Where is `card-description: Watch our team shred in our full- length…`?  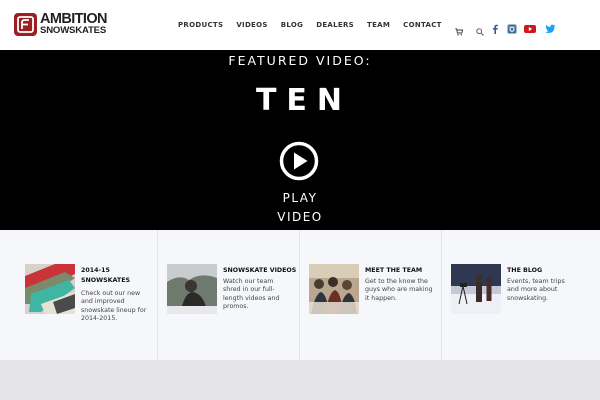 card-description: Watch our team shred in our full- length… is located at coordinates (251, 294).